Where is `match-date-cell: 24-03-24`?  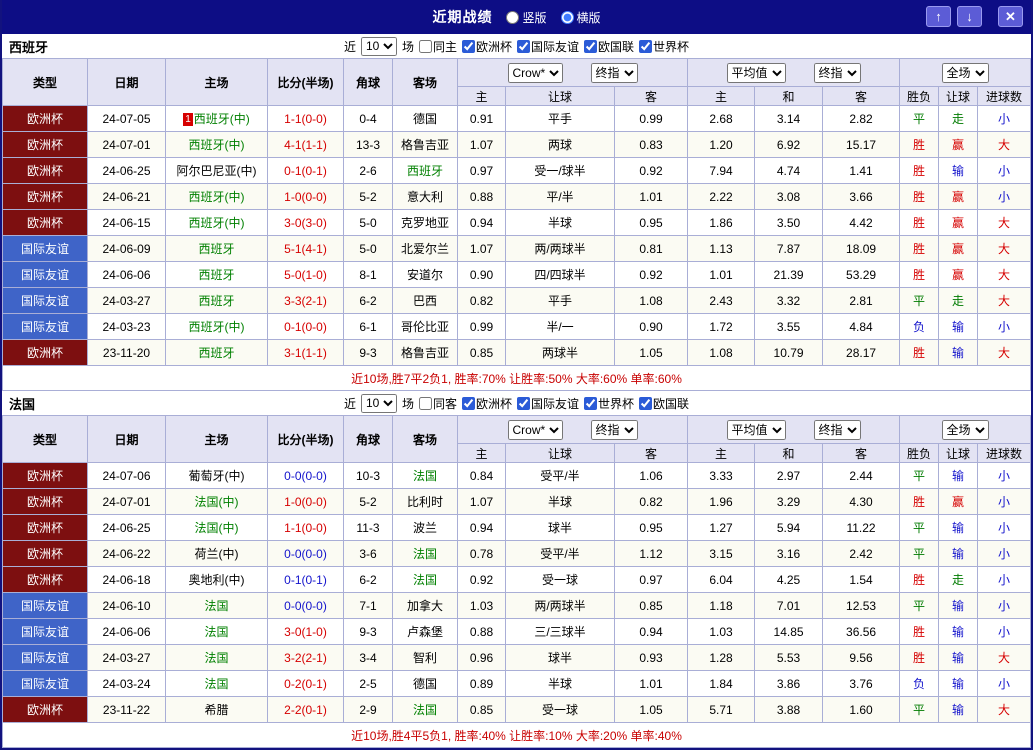 match-date-cell: 24-03-24 is located at coordinates (126, 683).